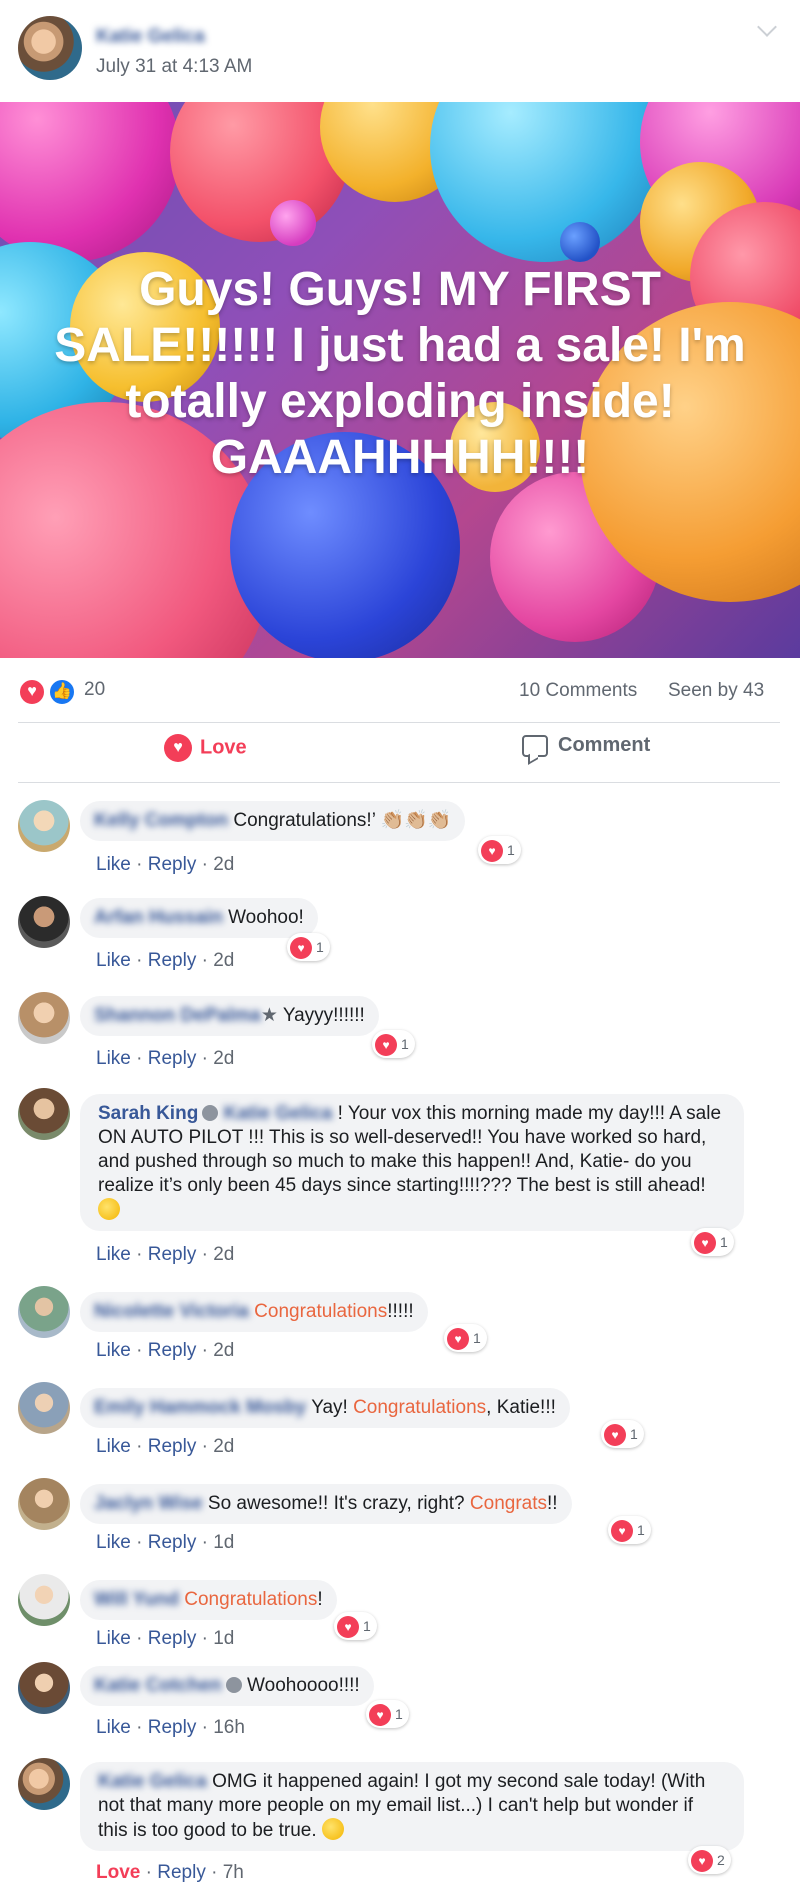  Describe the element at coordinates (205, 752) in the screenshot. I see `love-button: ♥ Love` at that location.